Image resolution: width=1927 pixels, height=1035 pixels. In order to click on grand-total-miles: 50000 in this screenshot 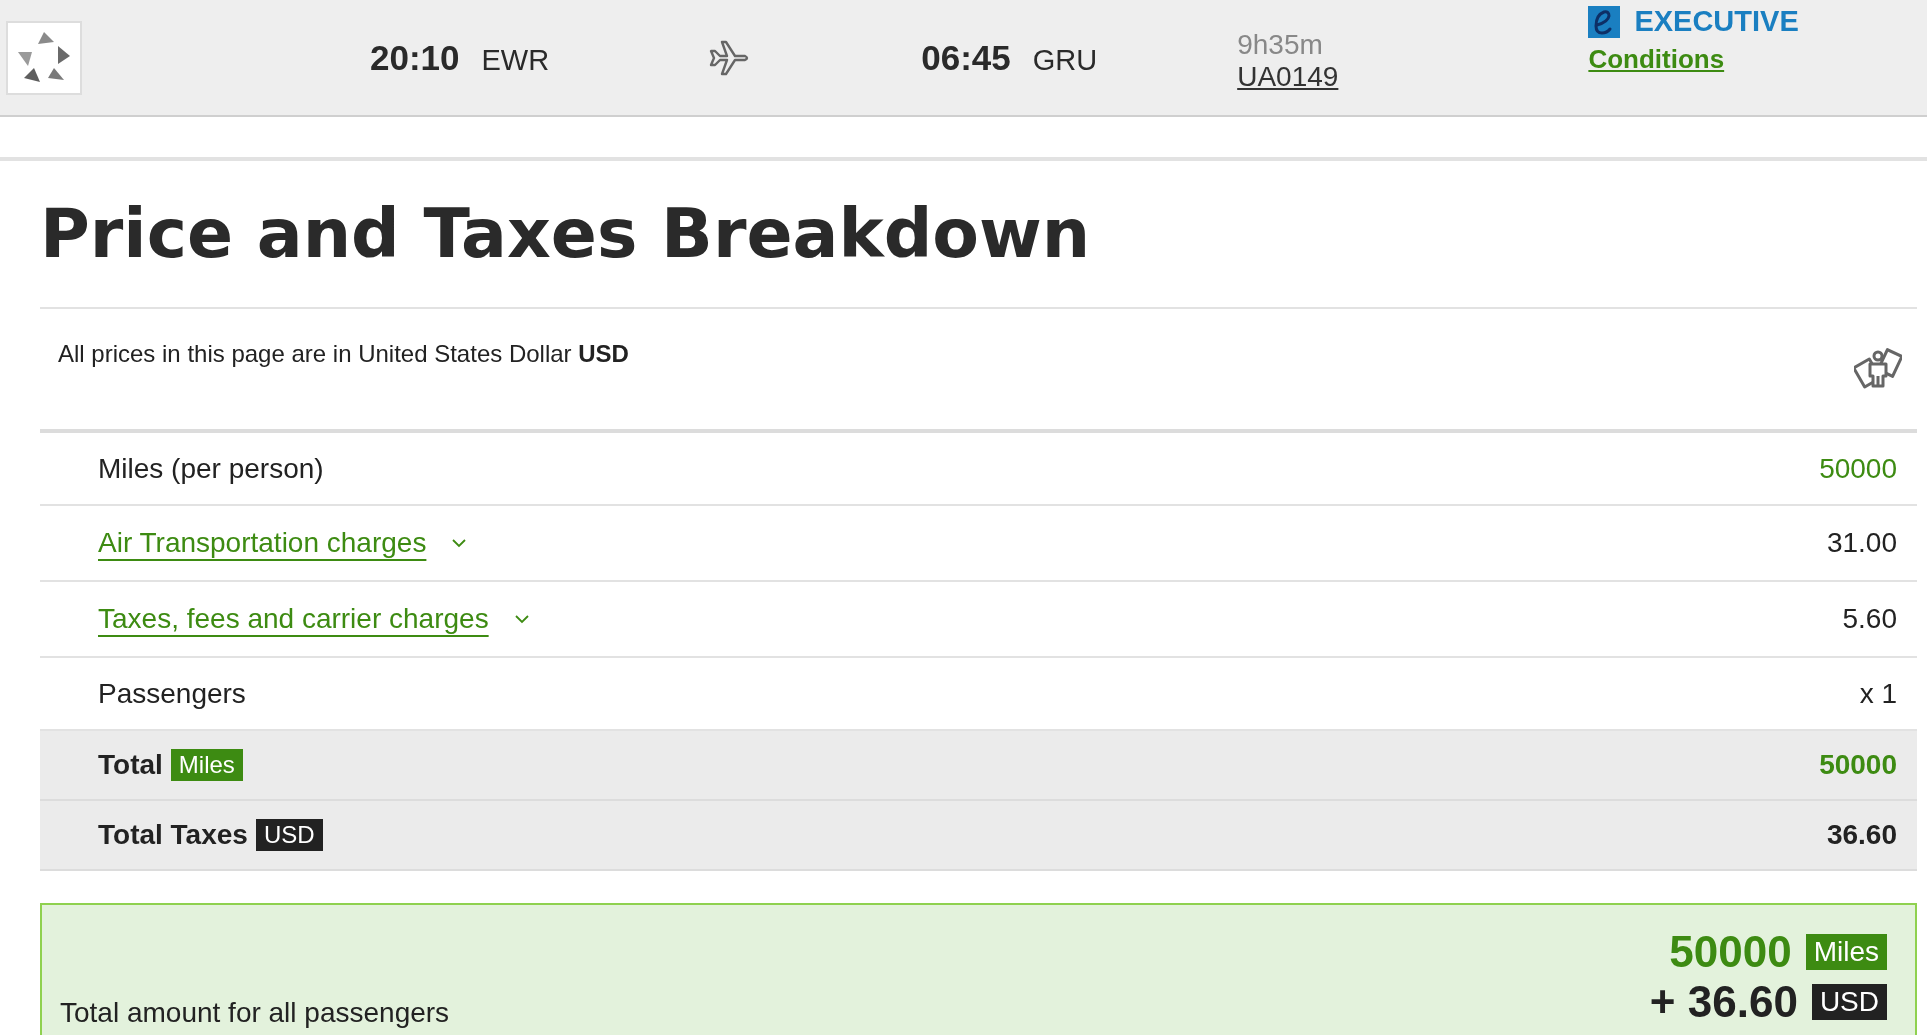, I will do `click(1730, 952)`.